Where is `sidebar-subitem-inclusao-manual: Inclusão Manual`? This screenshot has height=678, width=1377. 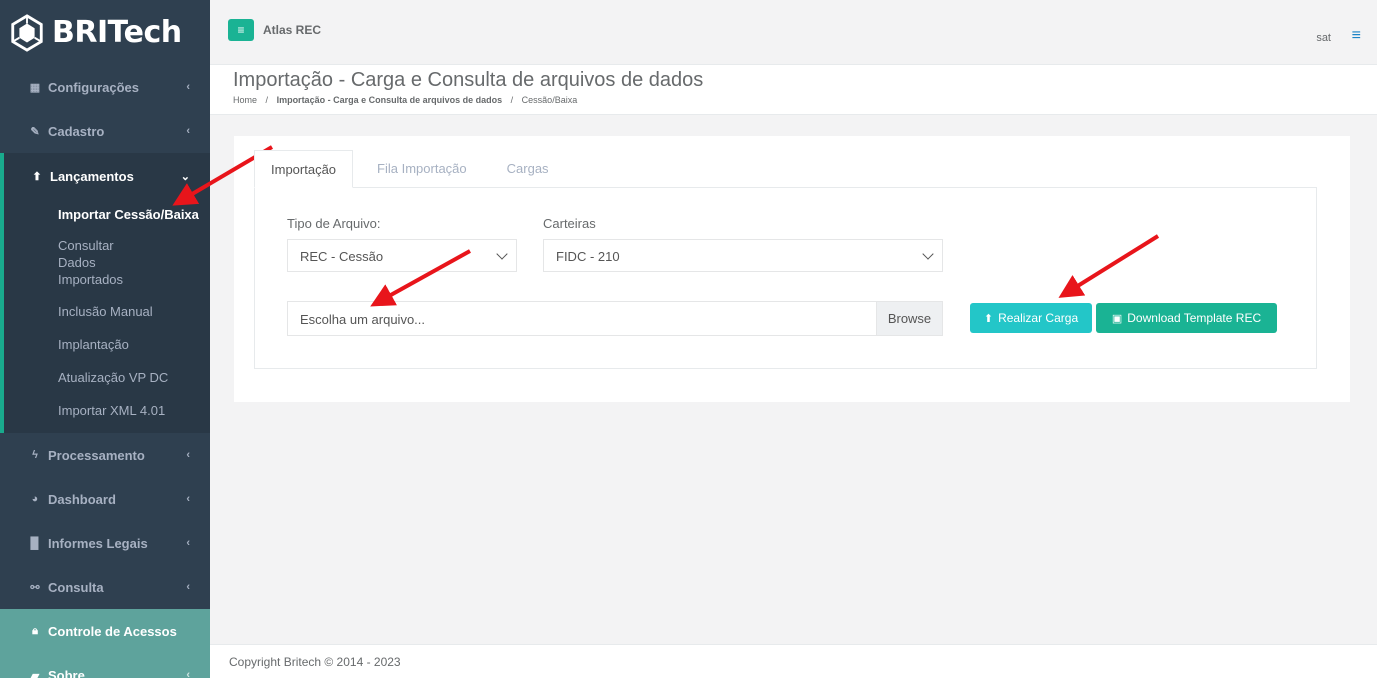 sidebar-subitem-inclusao-manual: Inclusão Manual is located at coordinates (107, 311).